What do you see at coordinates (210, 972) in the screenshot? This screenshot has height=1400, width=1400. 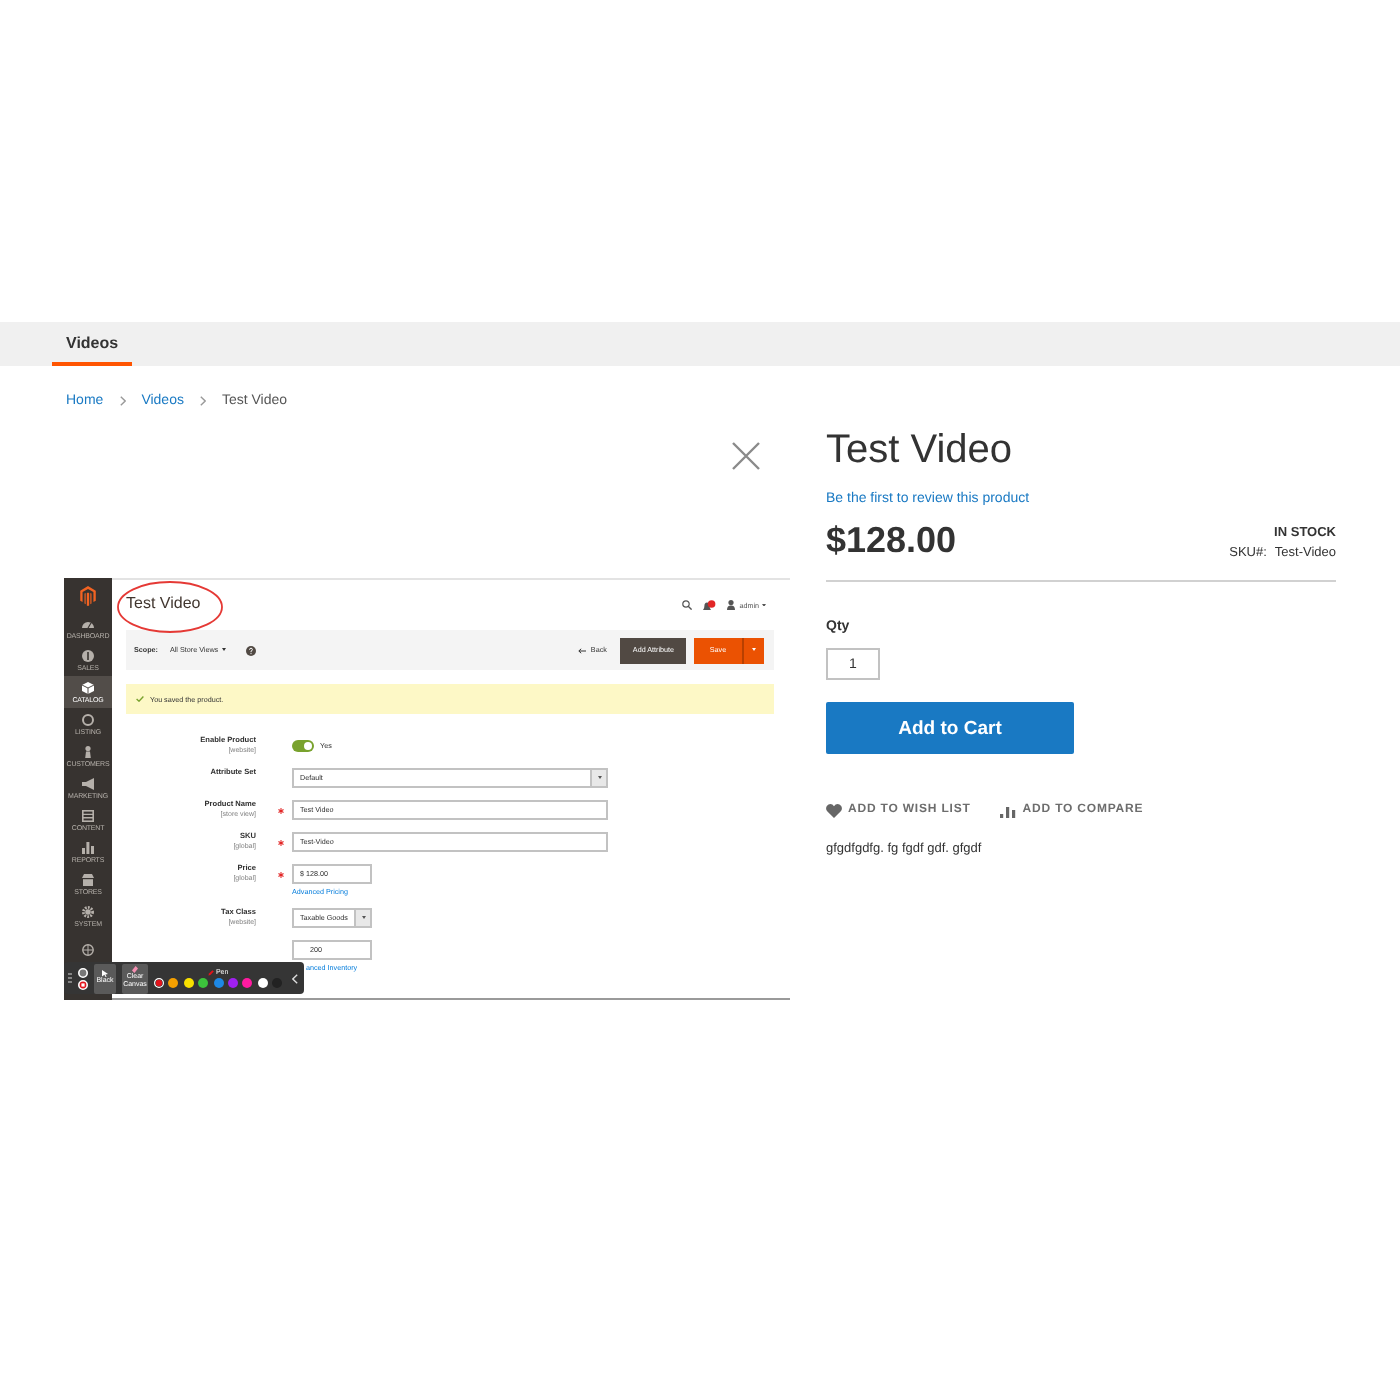 I see `pen-icon` at bounding box center [210, 972].